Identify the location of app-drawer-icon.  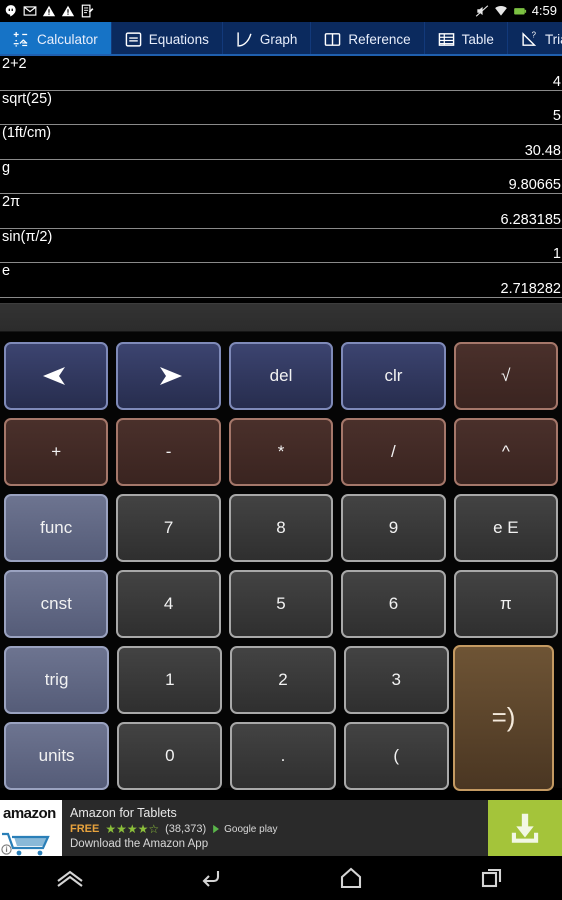
(70, 878).